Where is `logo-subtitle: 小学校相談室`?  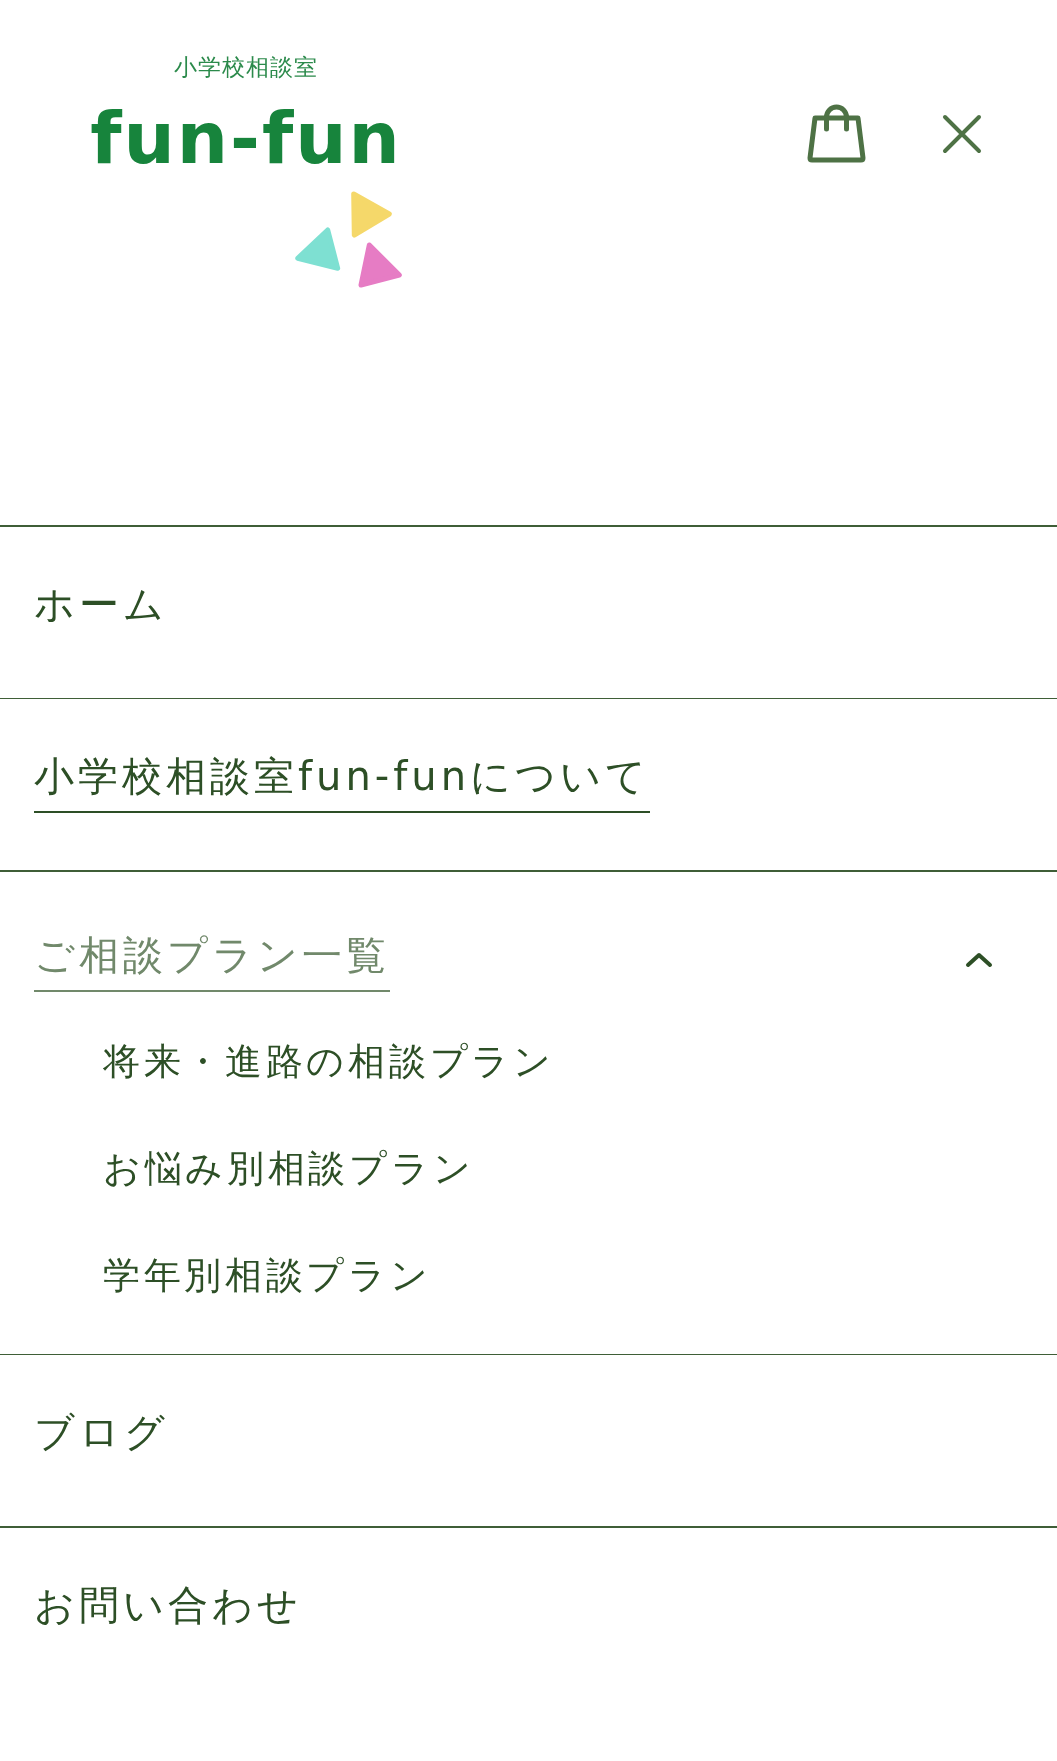
logo-subtitle: 小学校相談室 is located at coordinates (246, 67).